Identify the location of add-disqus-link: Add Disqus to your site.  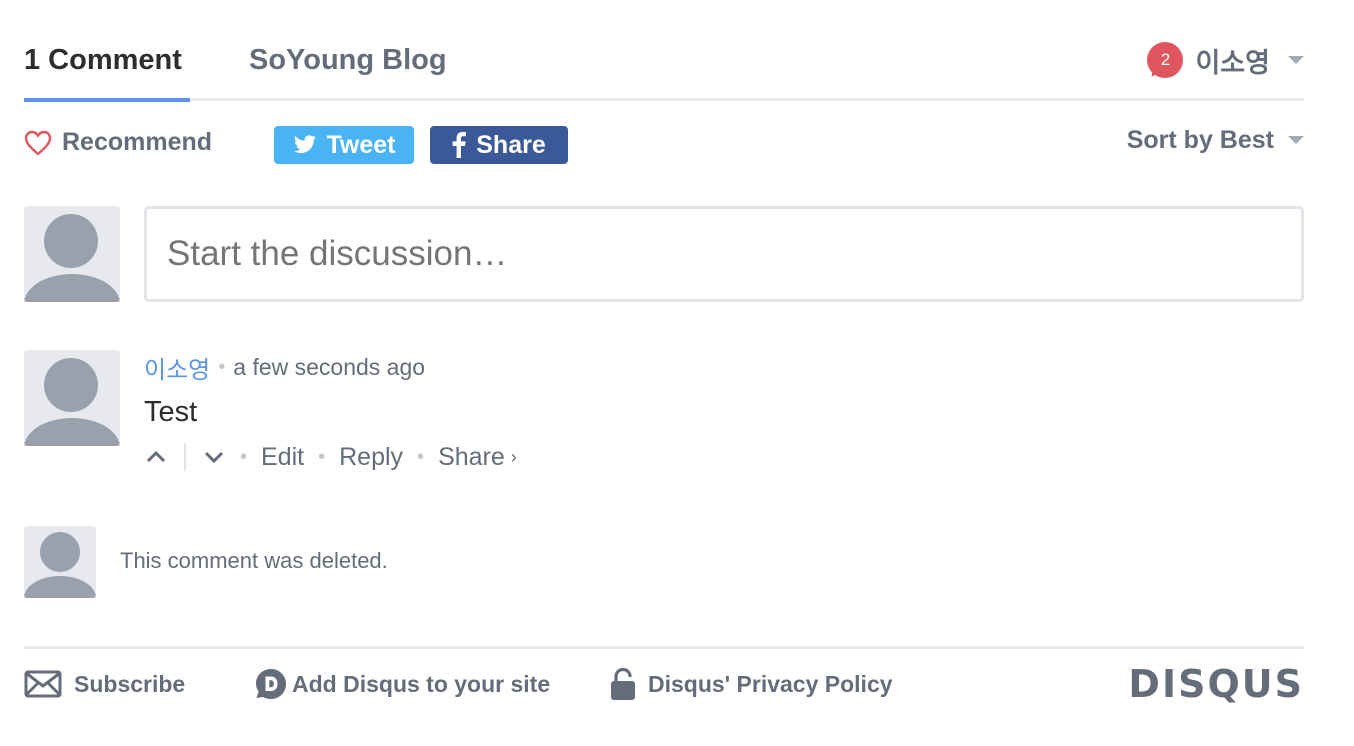
(402, 684).